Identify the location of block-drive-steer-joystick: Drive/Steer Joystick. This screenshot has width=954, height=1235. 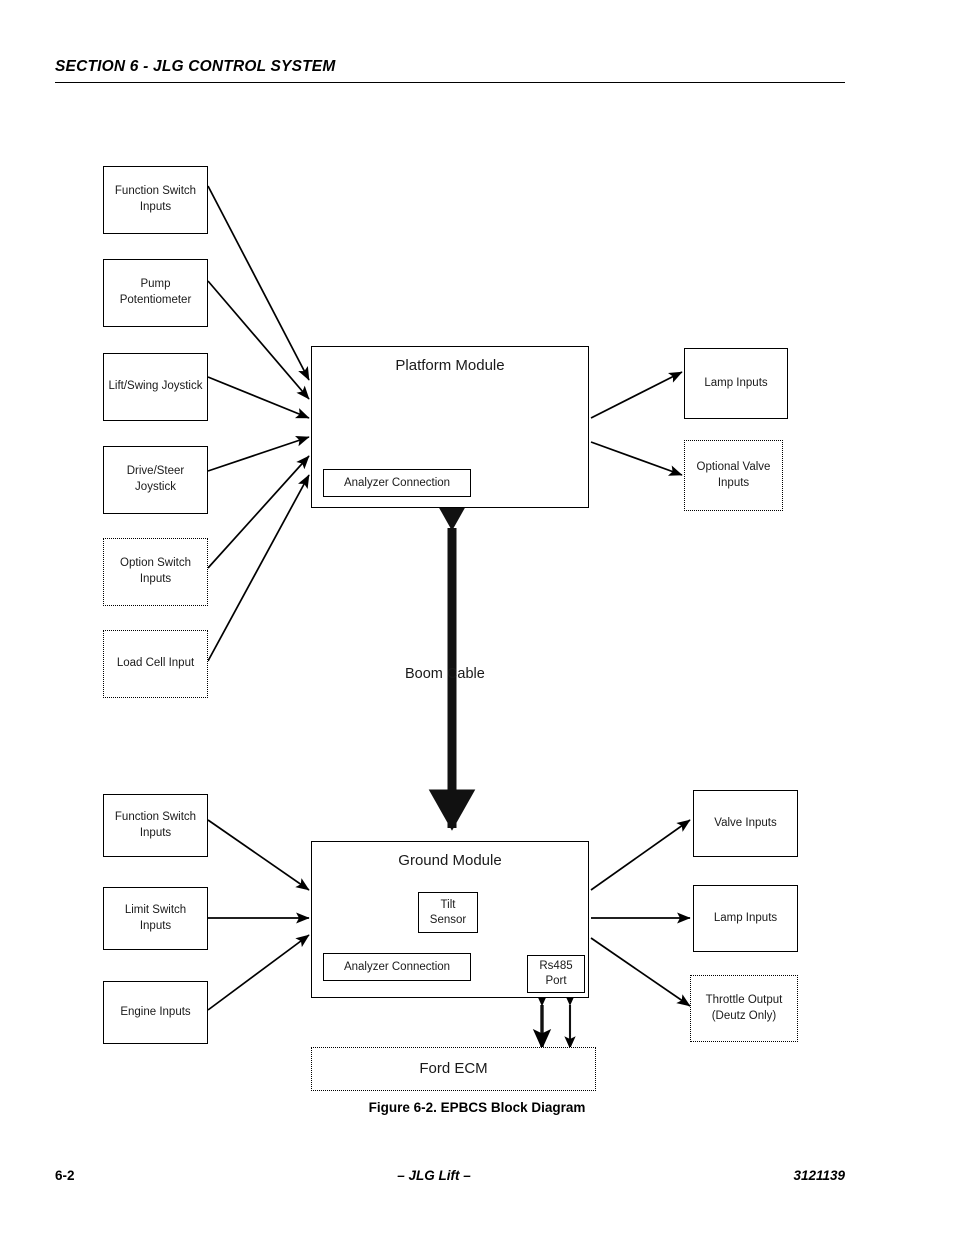
(155, 480).